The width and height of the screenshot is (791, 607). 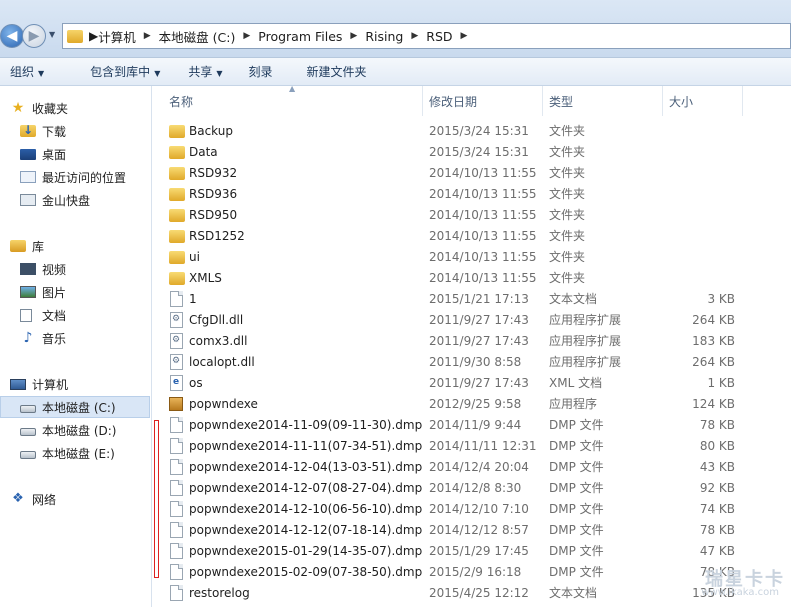 I want to click on file-name-cell: popwndexe2014-11-11(07-34-51).dmp, so click(x=295, y=445).